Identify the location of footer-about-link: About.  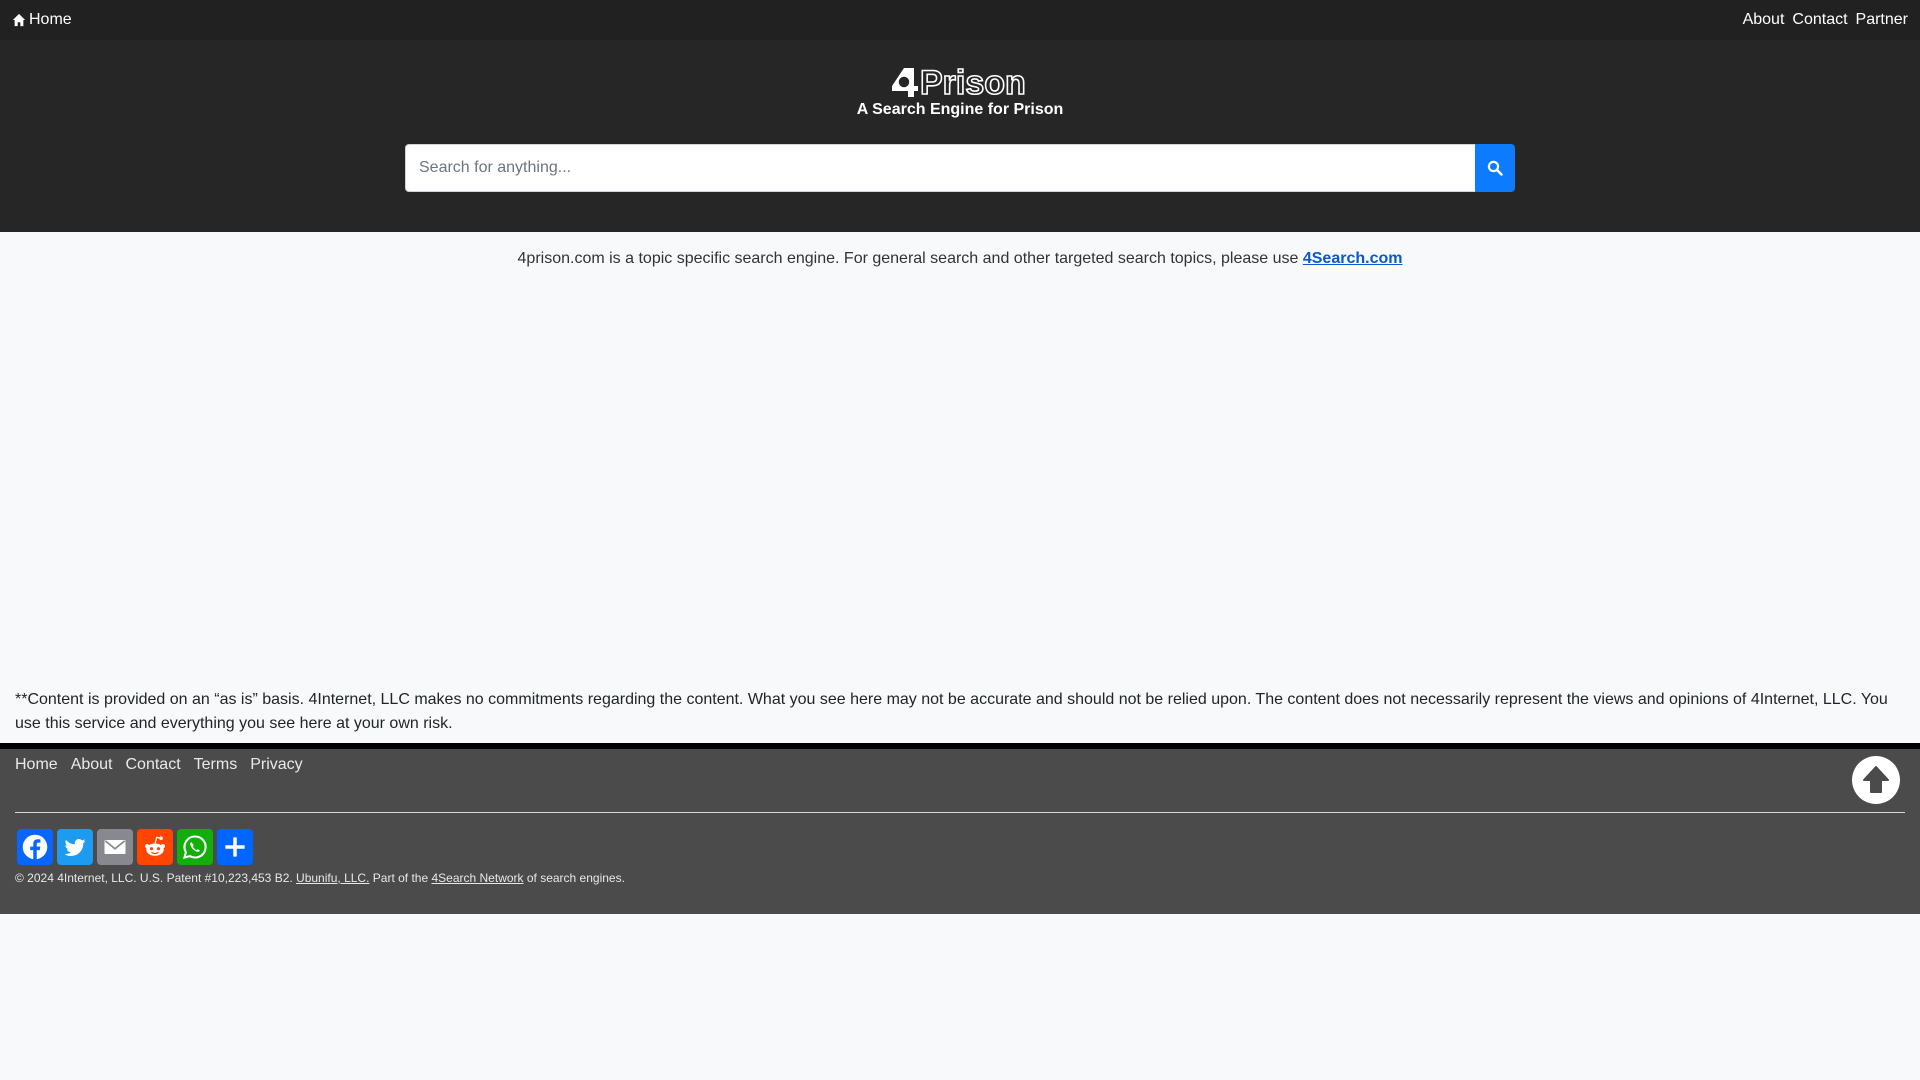
(92, 765).